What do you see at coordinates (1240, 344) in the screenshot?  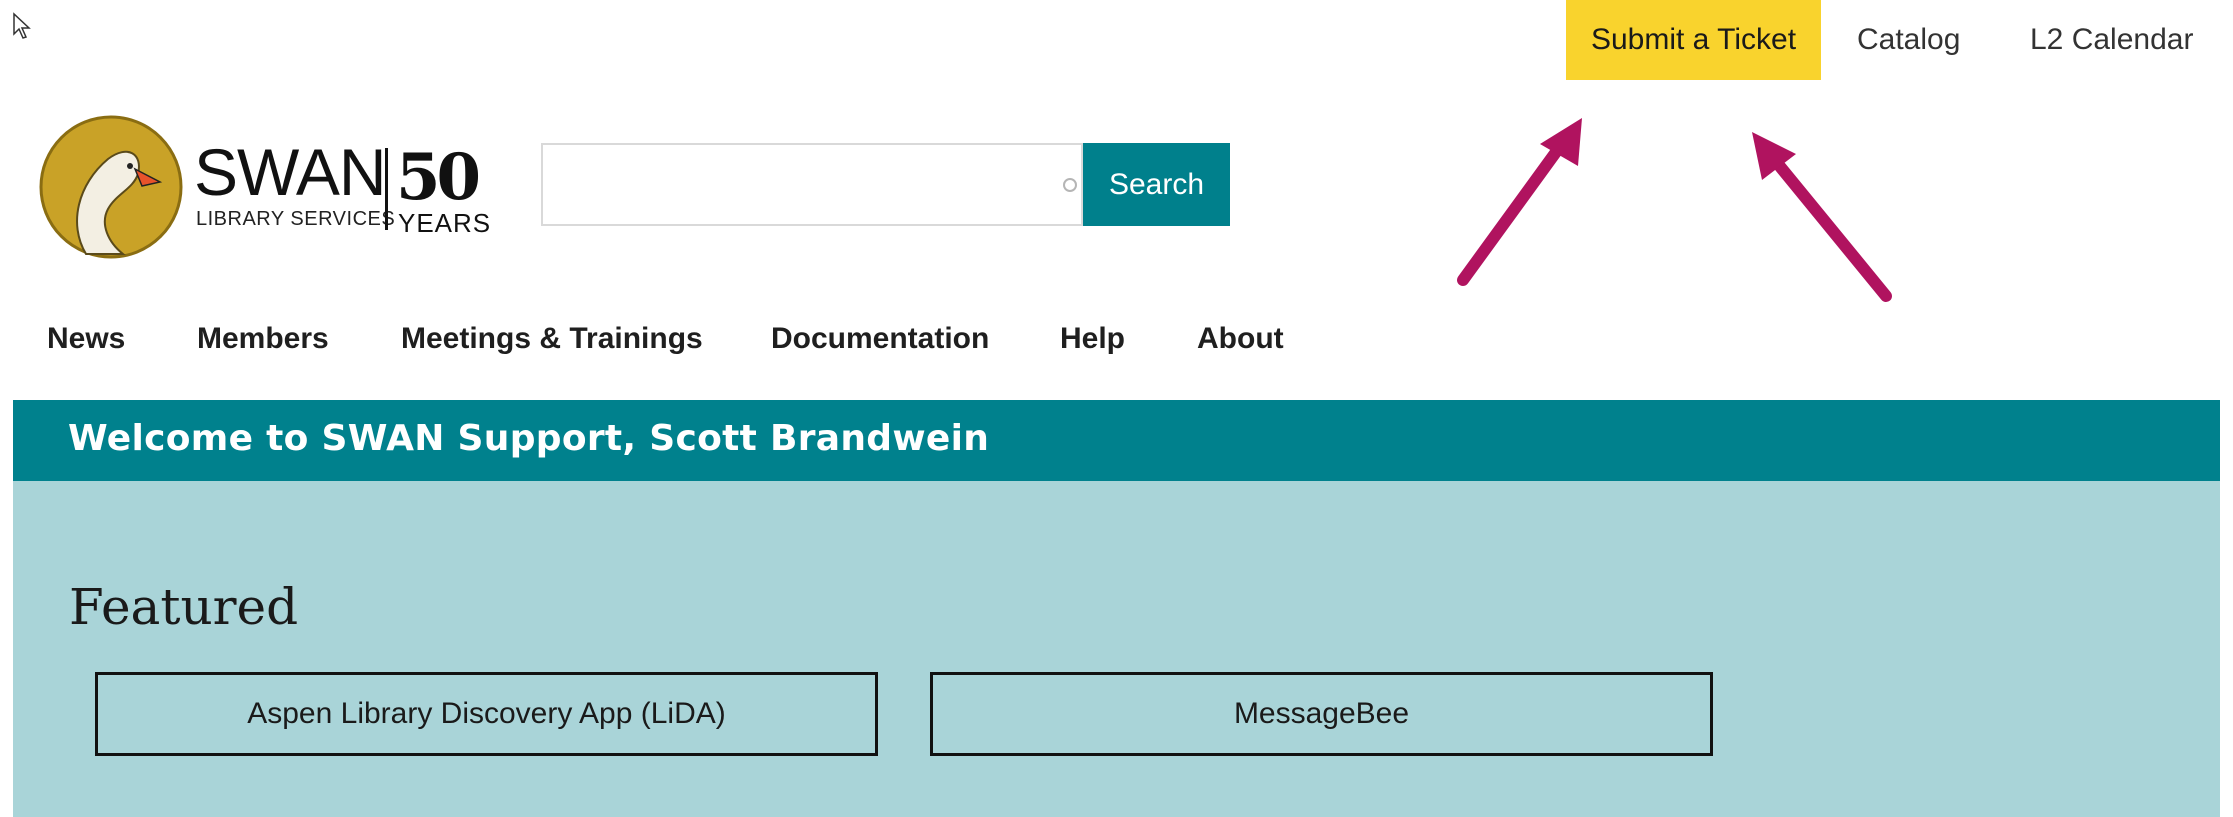 I see `nav-item-about: About` at bounding box center [1240, 344].